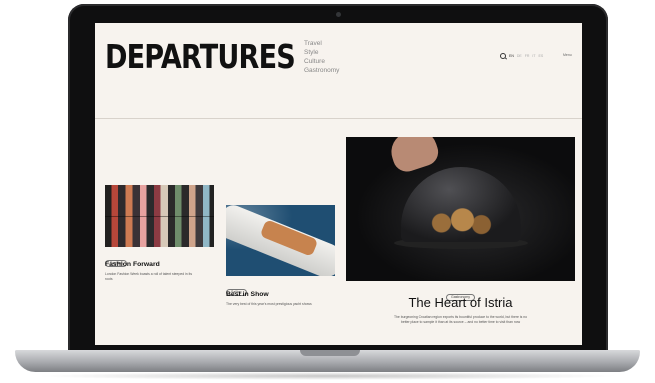  Describe the element at coordinates (533, 56) in the screenshot. I see `language-it: IT` at that location.